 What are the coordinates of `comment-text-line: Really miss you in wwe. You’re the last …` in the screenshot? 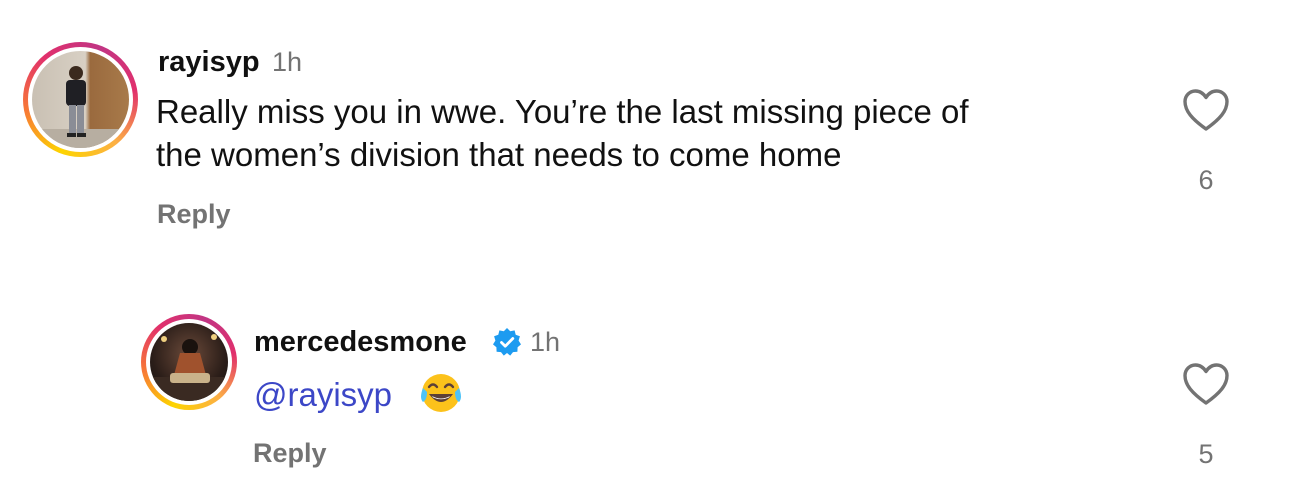 It's located at (562, 111).